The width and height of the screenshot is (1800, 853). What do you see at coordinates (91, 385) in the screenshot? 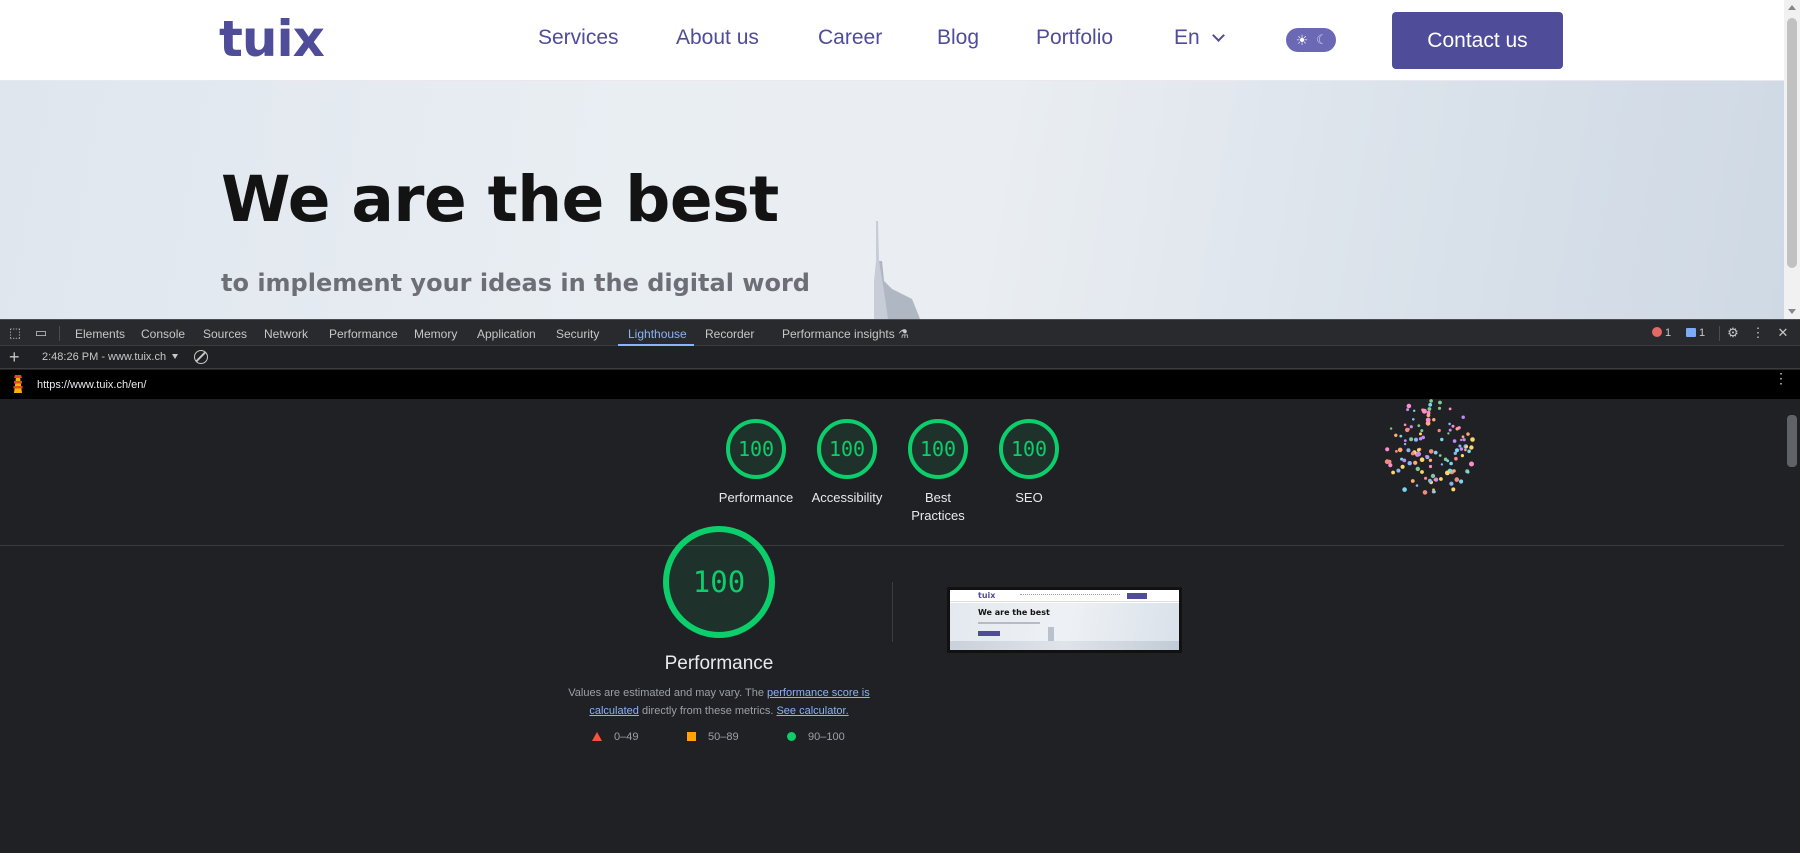
I see `report-url: https://www.tuix.ch/en/` at bounding box center [91, 385].